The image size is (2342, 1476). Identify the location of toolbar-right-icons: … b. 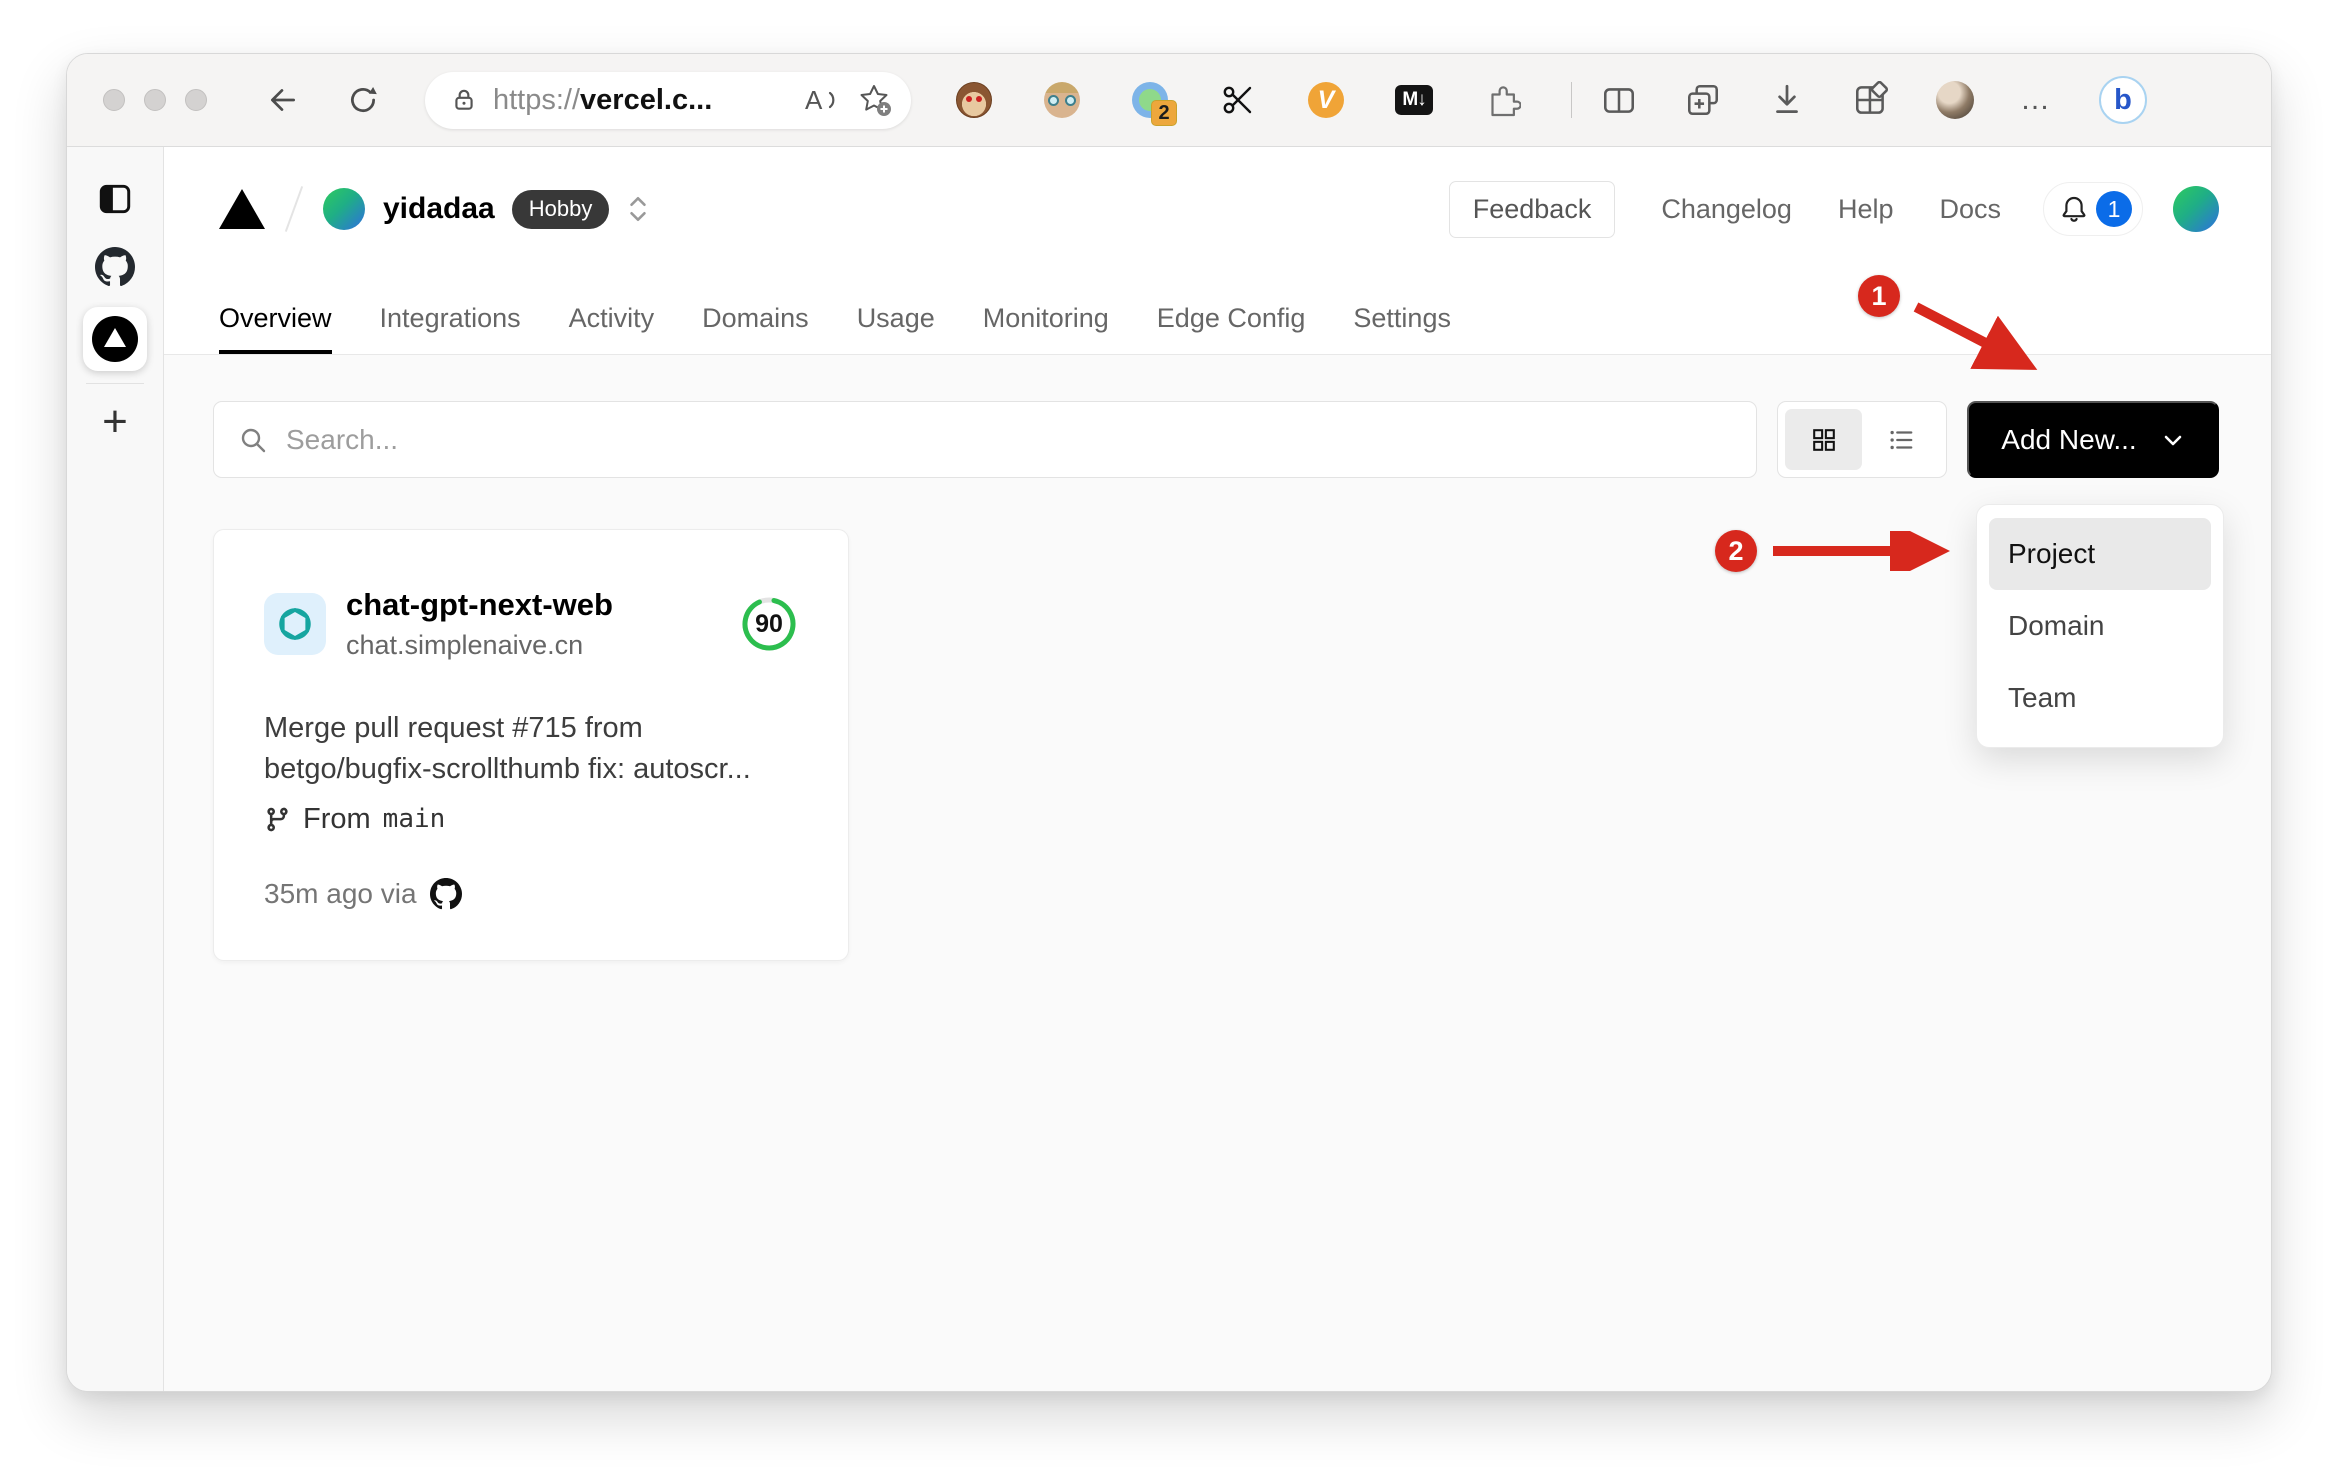
(1873, 100).